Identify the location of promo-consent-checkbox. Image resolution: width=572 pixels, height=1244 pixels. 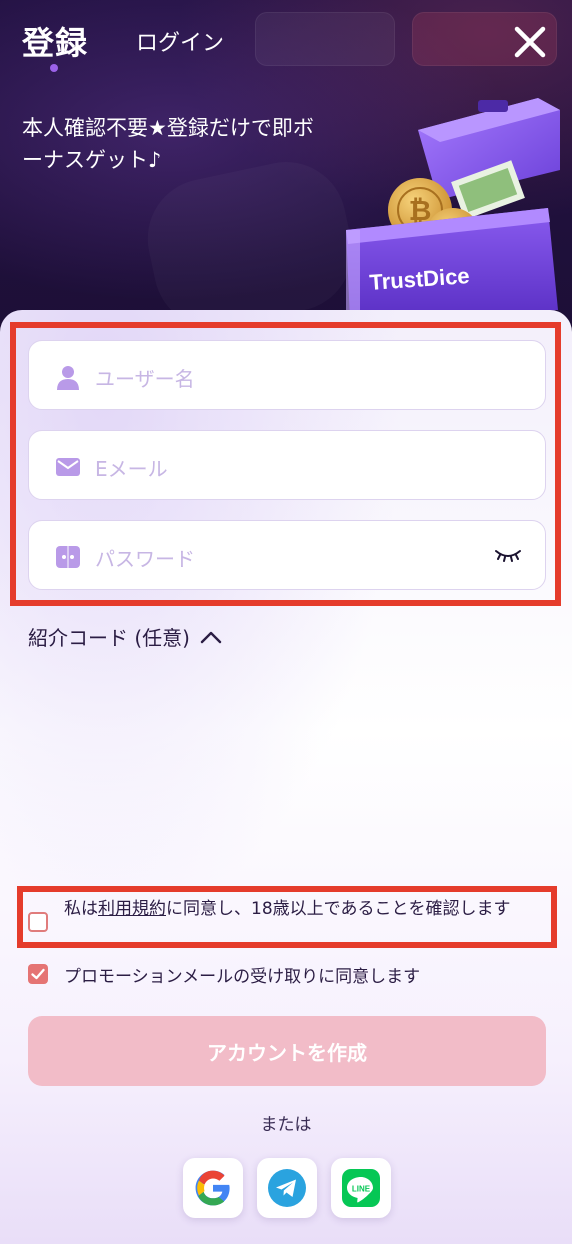
(38, 974).